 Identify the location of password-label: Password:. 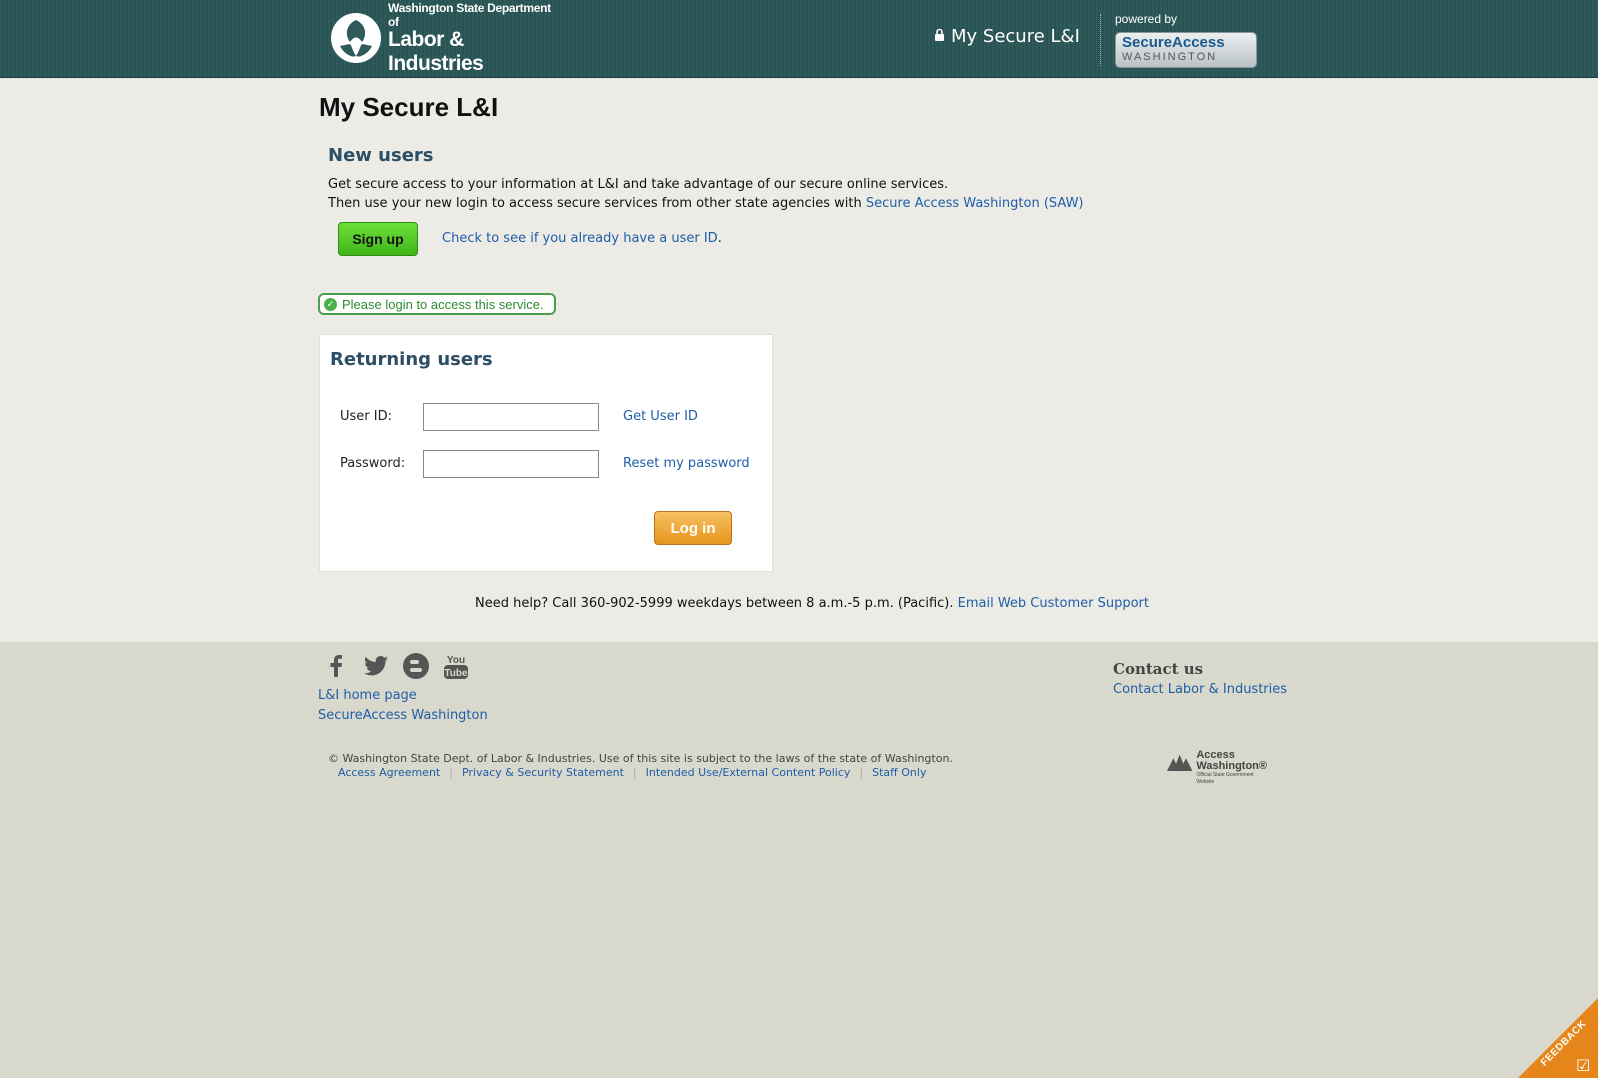
(373, 463).